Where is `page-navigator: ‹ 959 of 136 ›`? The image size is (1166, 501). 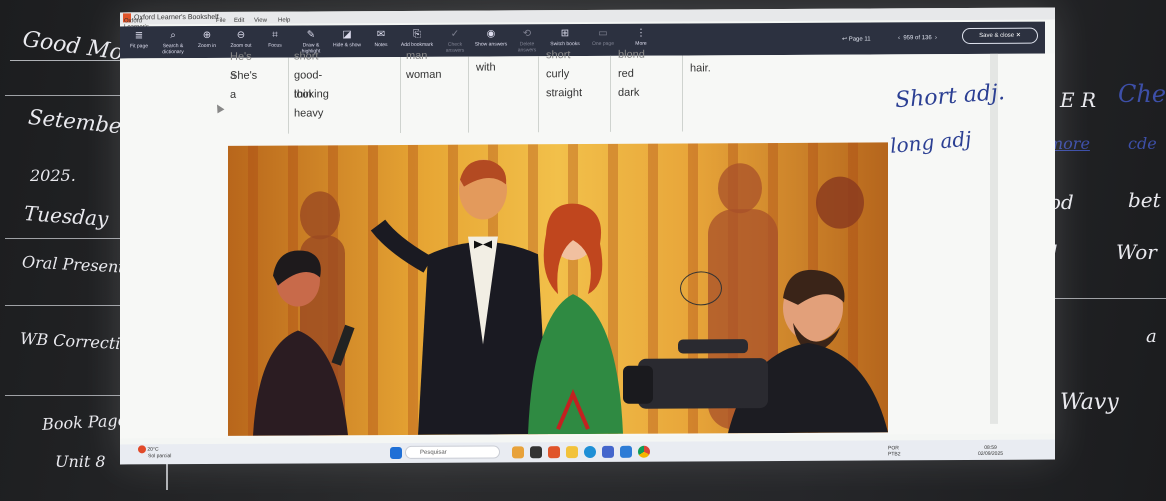
page-navigator: ‹ 959 of 136 › is located at coordinates (917, 38).